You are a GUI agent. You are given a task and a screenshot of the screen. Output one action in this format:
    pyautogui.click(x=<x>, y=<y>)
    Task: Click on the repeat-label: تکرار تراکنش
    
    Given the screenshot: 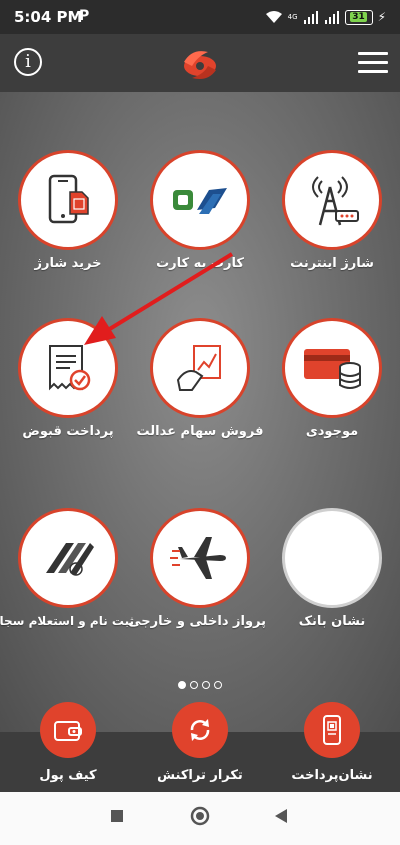 What is the action you would take?
    pyautogui.click(x=200, y=775)
    